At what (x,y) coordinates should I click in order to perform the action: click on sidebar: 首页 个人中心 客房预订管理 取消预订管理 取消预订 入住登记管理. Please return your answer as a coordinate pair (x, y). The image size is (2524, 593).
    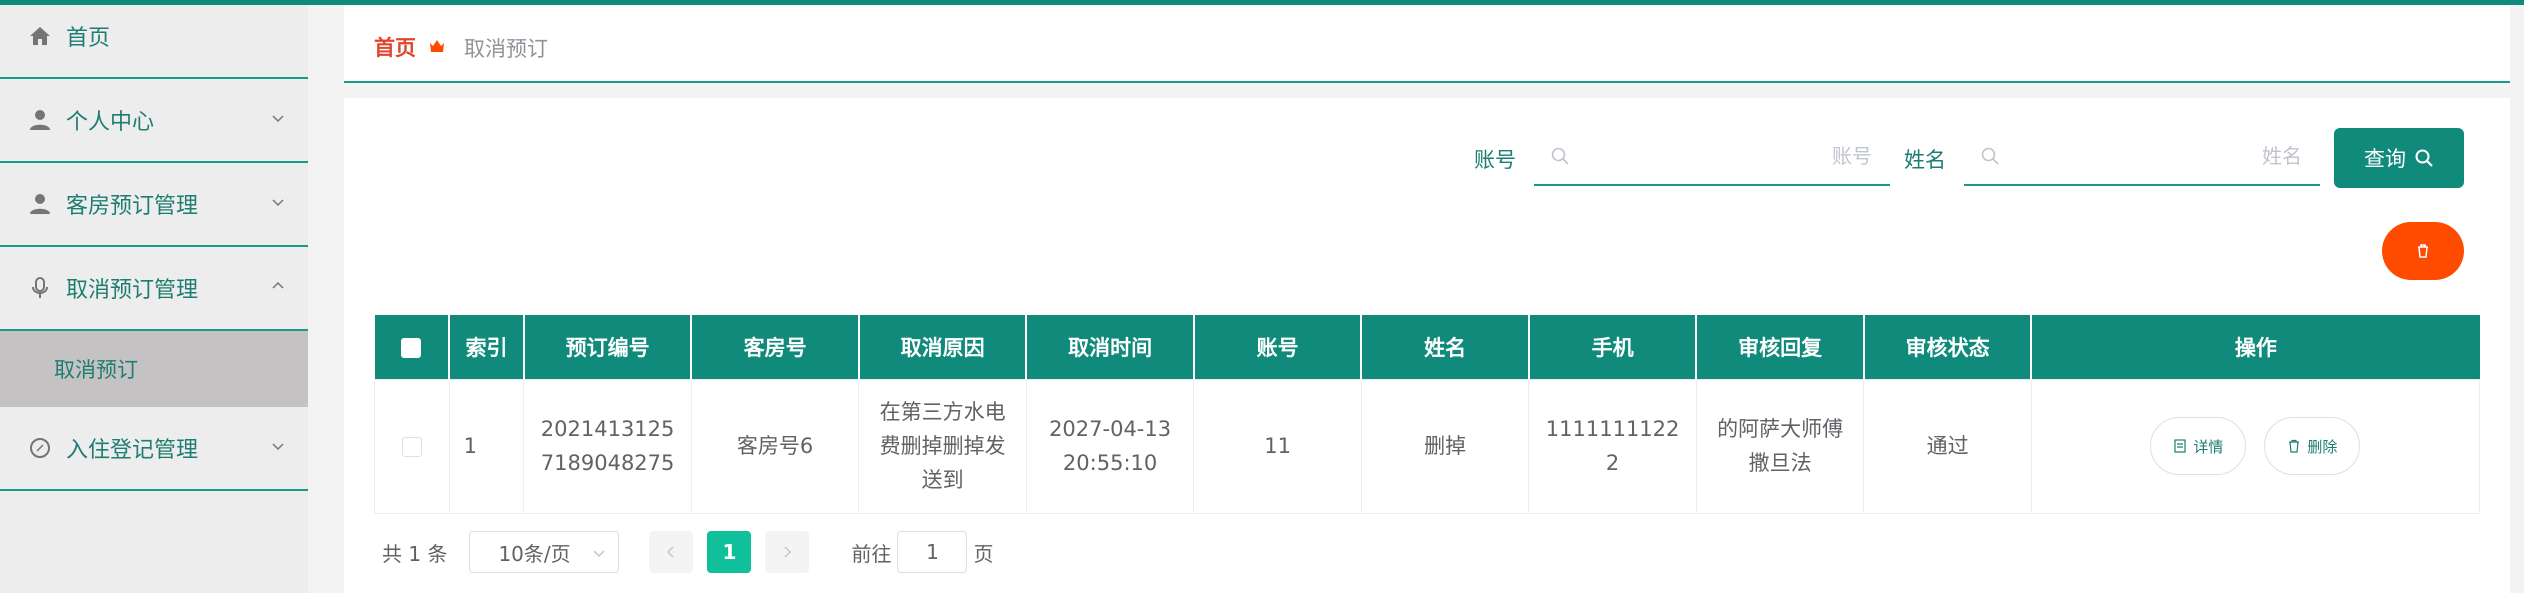
    Looking at the image, I should click on (154, 299).